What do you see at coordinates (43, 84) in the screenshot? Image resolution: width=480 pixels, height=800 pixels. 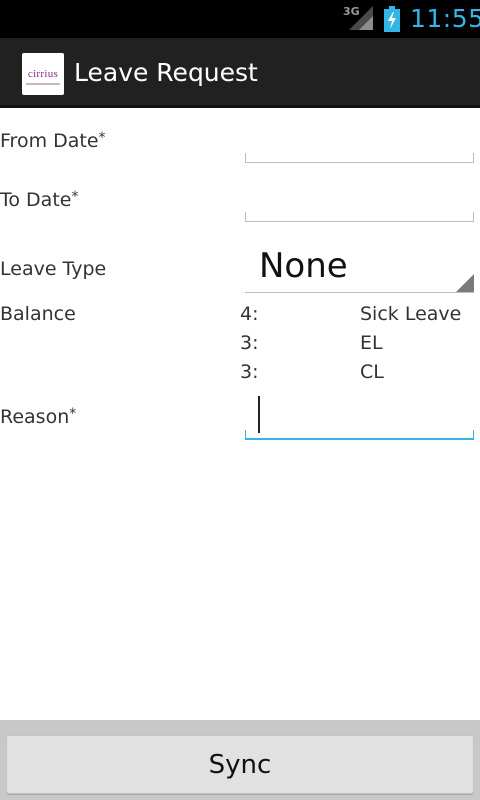 I see `logo-underline` at bounding box center [43, 84].